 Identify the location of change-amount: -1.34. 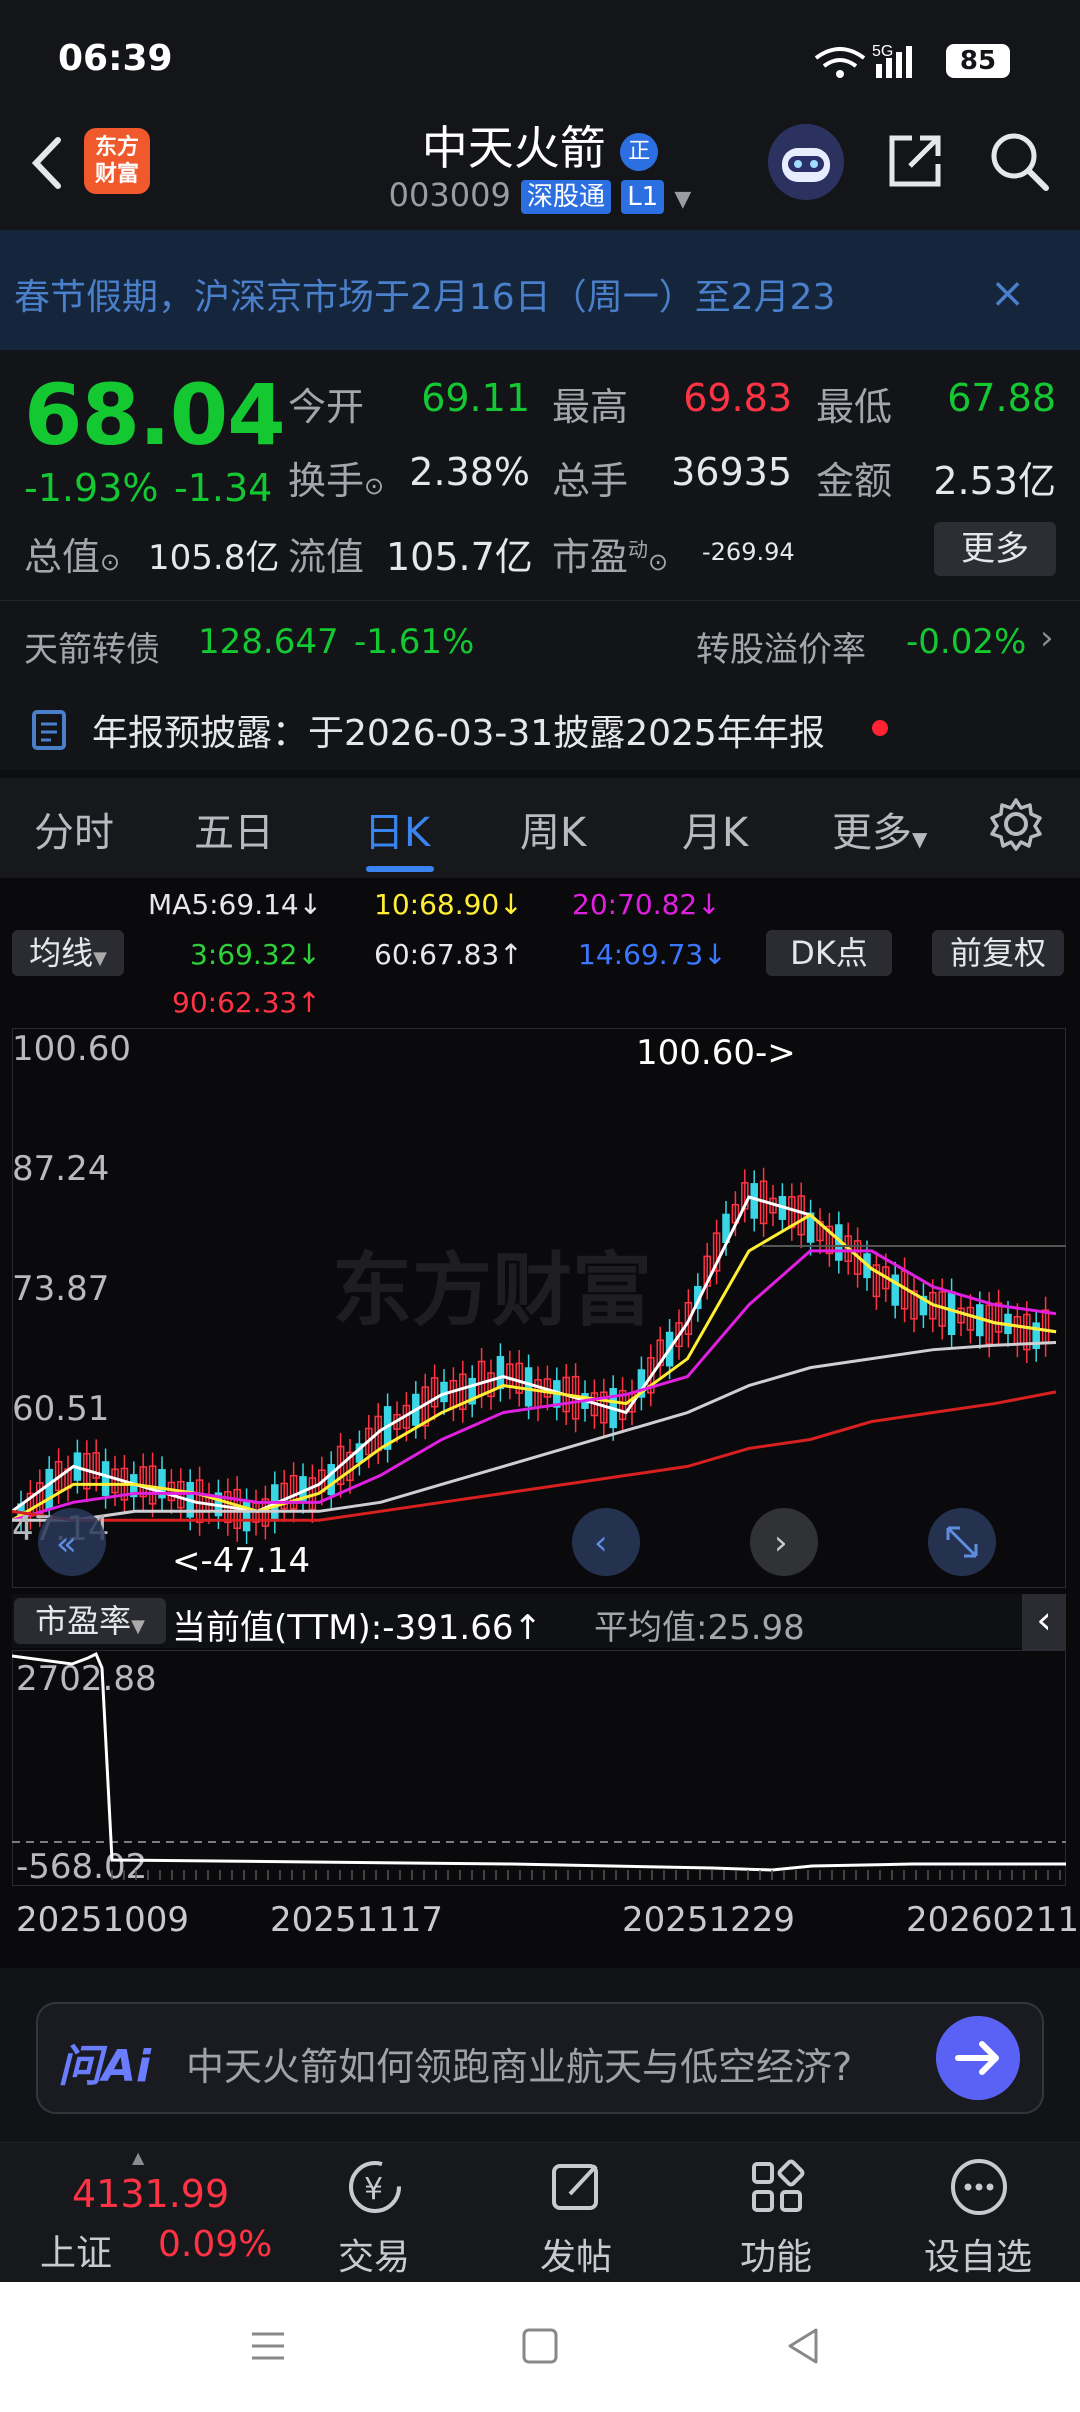
(223, 488).